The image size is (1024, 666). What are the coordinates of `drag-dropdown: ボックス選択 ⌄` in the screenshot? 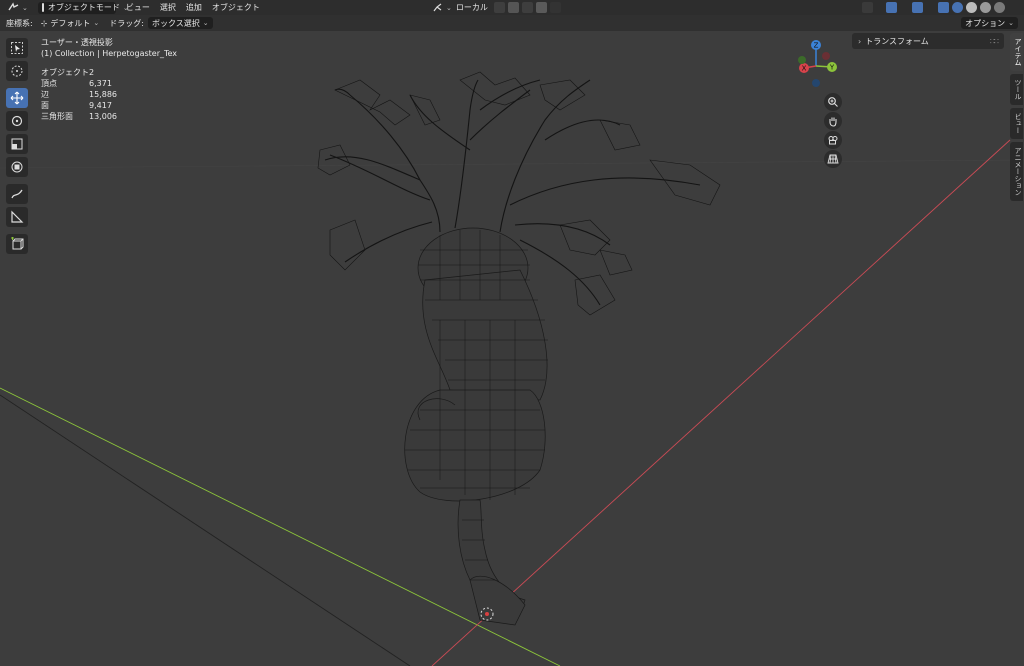 It's located at (180, 23).